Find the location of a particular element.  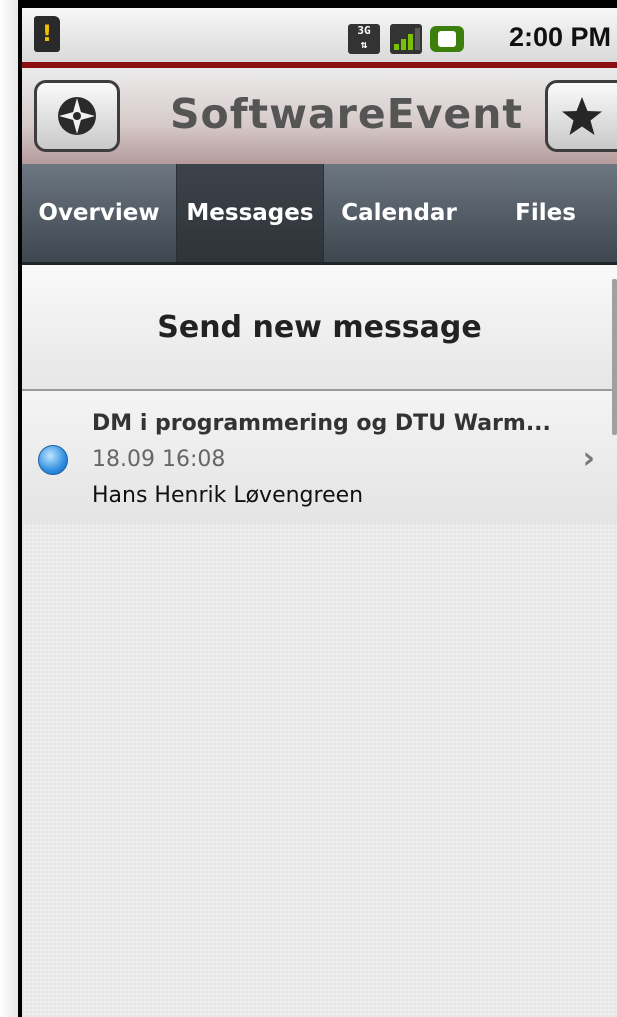

message-date: 18.09 16:08 is located at coordinates (159, 459).